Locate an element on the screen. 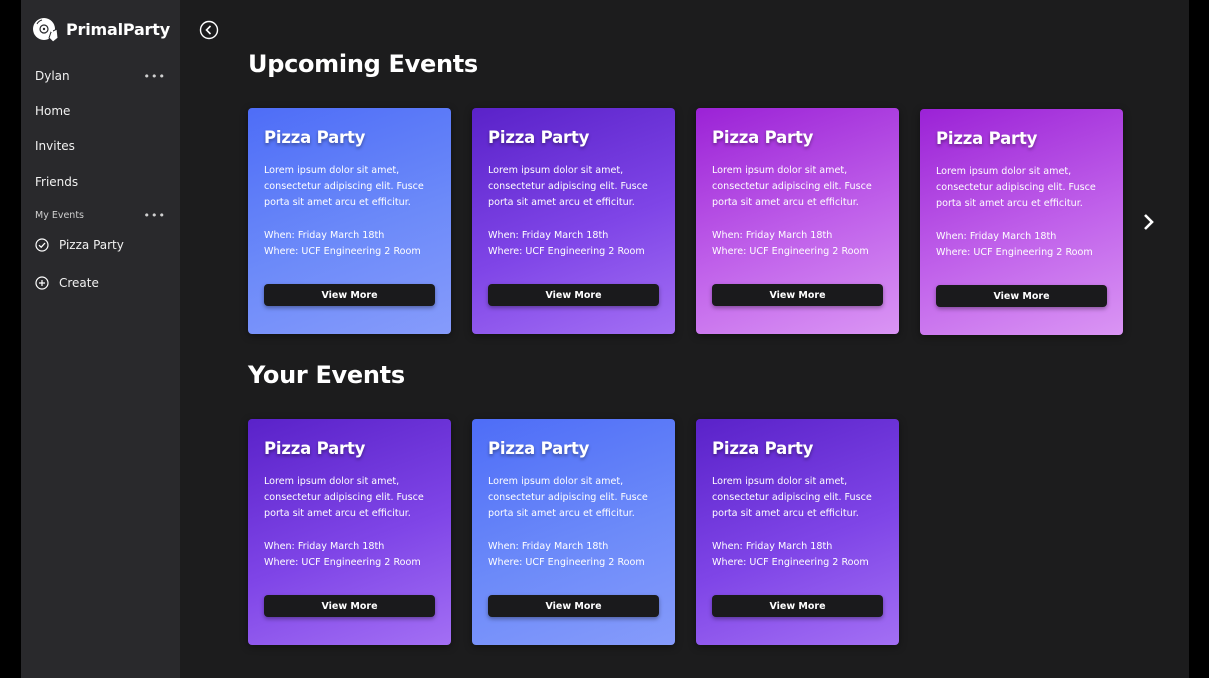 Image resolution: width=1209 pixels, height=678 pixels. section-label: My Events is located at coordinates (60, 215).